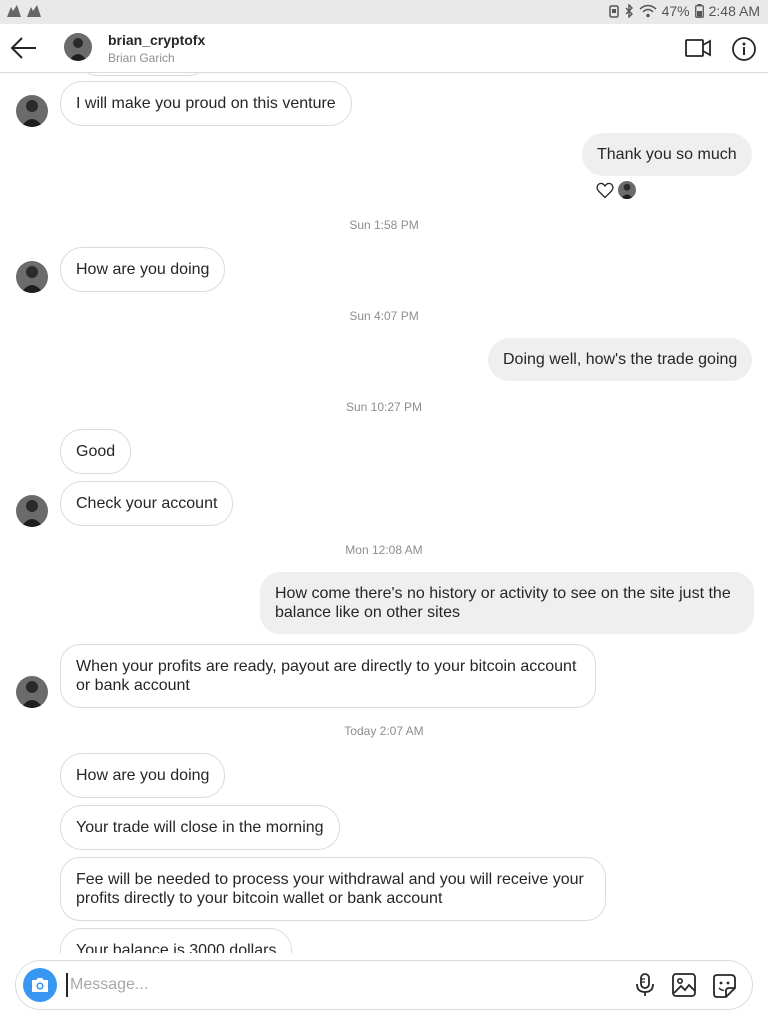 The image size is (768, 1024). Describe the element at coordinates (24, 48) in the screenshot. I see `back-arrow-icon` at that location.